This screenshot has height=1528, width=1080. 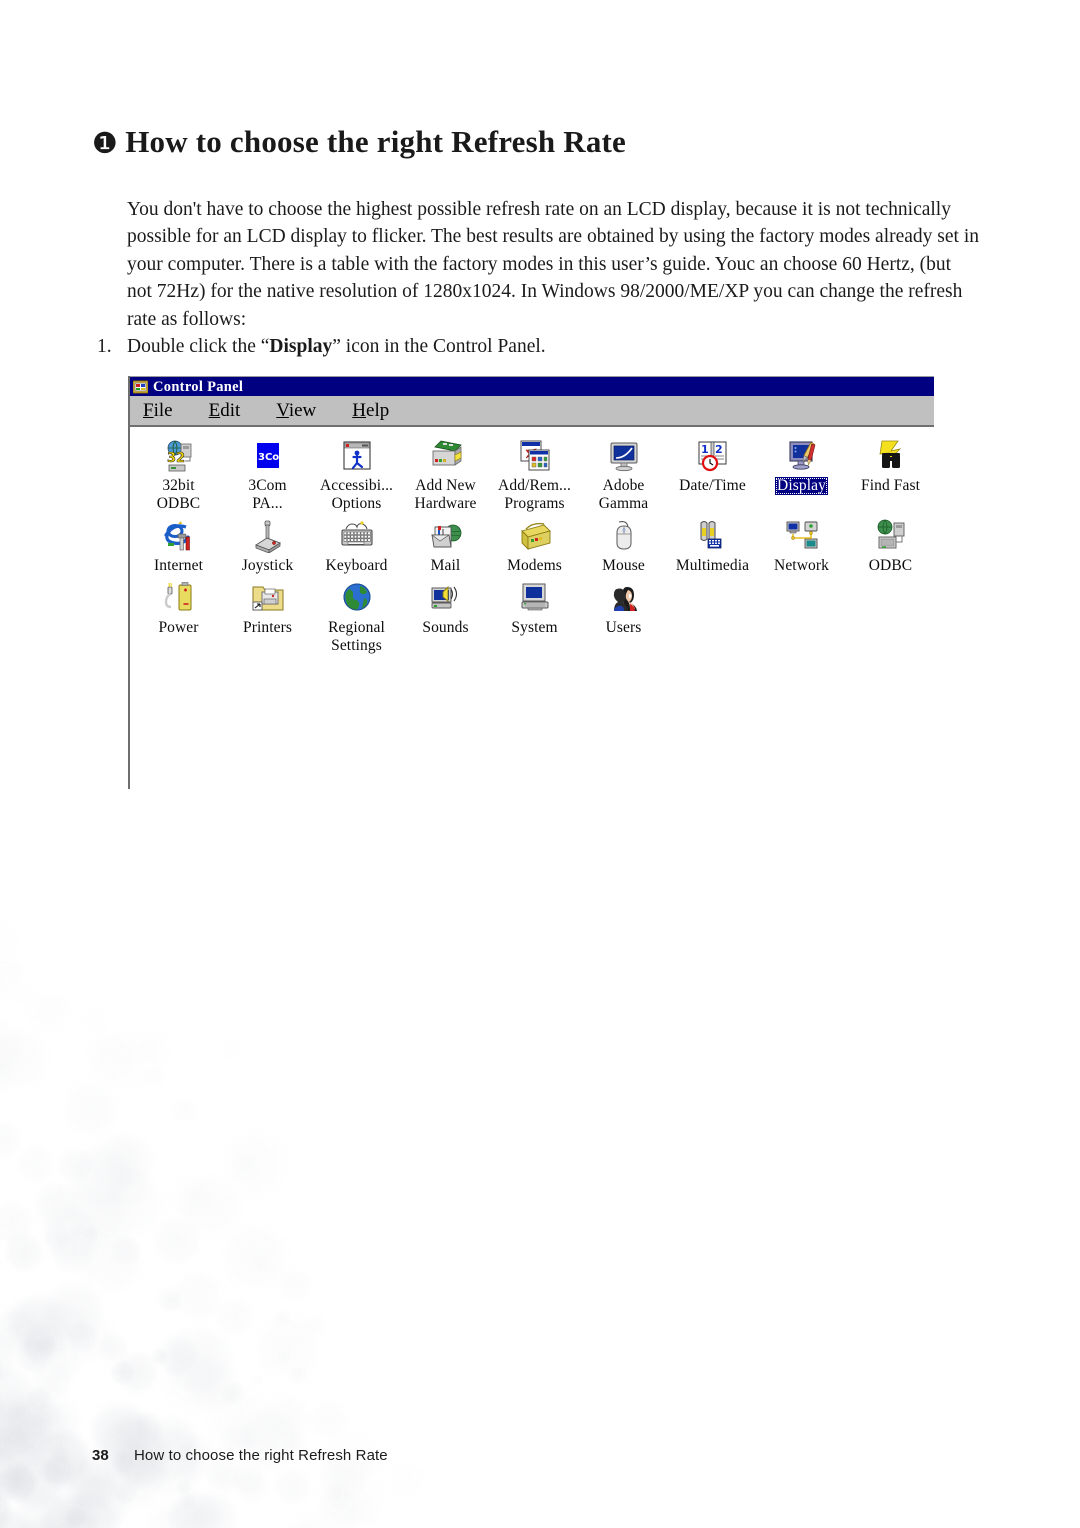 I want to click on cp-item-label: Multimedia, so click(x=712, y=565).